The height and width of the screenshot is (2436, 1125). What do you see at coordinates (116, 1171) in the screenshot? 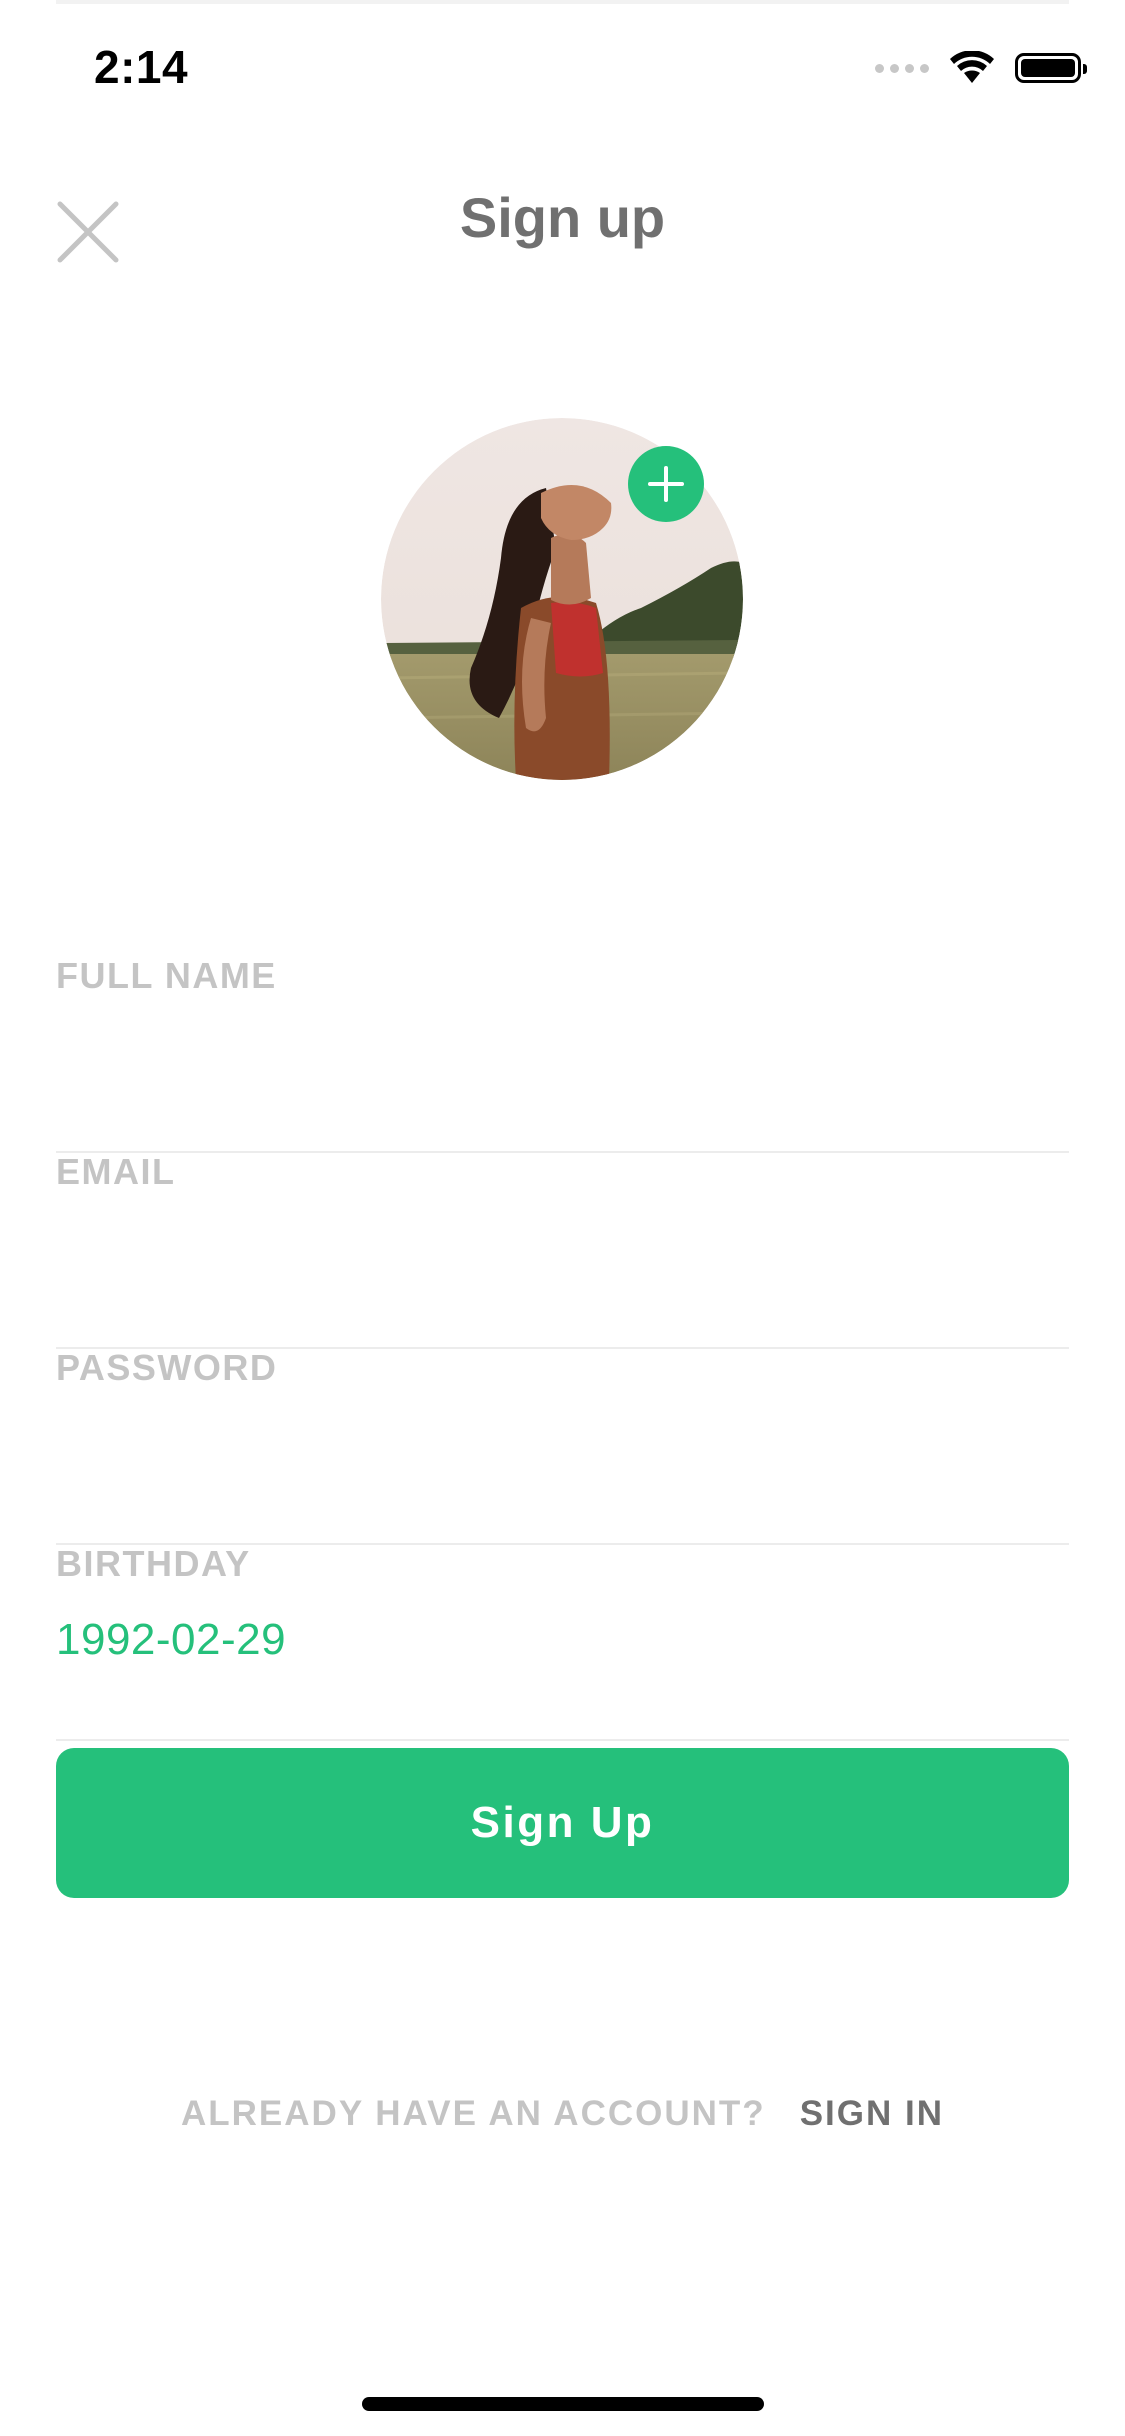
I see `email-label: EMAIL` at bounding box center [116, 1171].